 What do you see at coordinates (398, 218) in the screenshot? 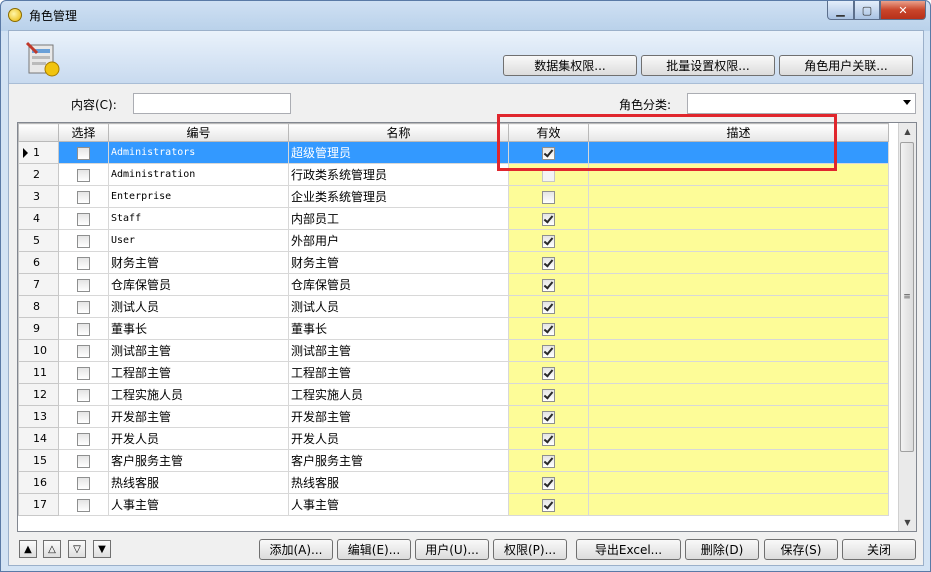
I see `name-cell: 内部员工` at bounding box center [398, 218].